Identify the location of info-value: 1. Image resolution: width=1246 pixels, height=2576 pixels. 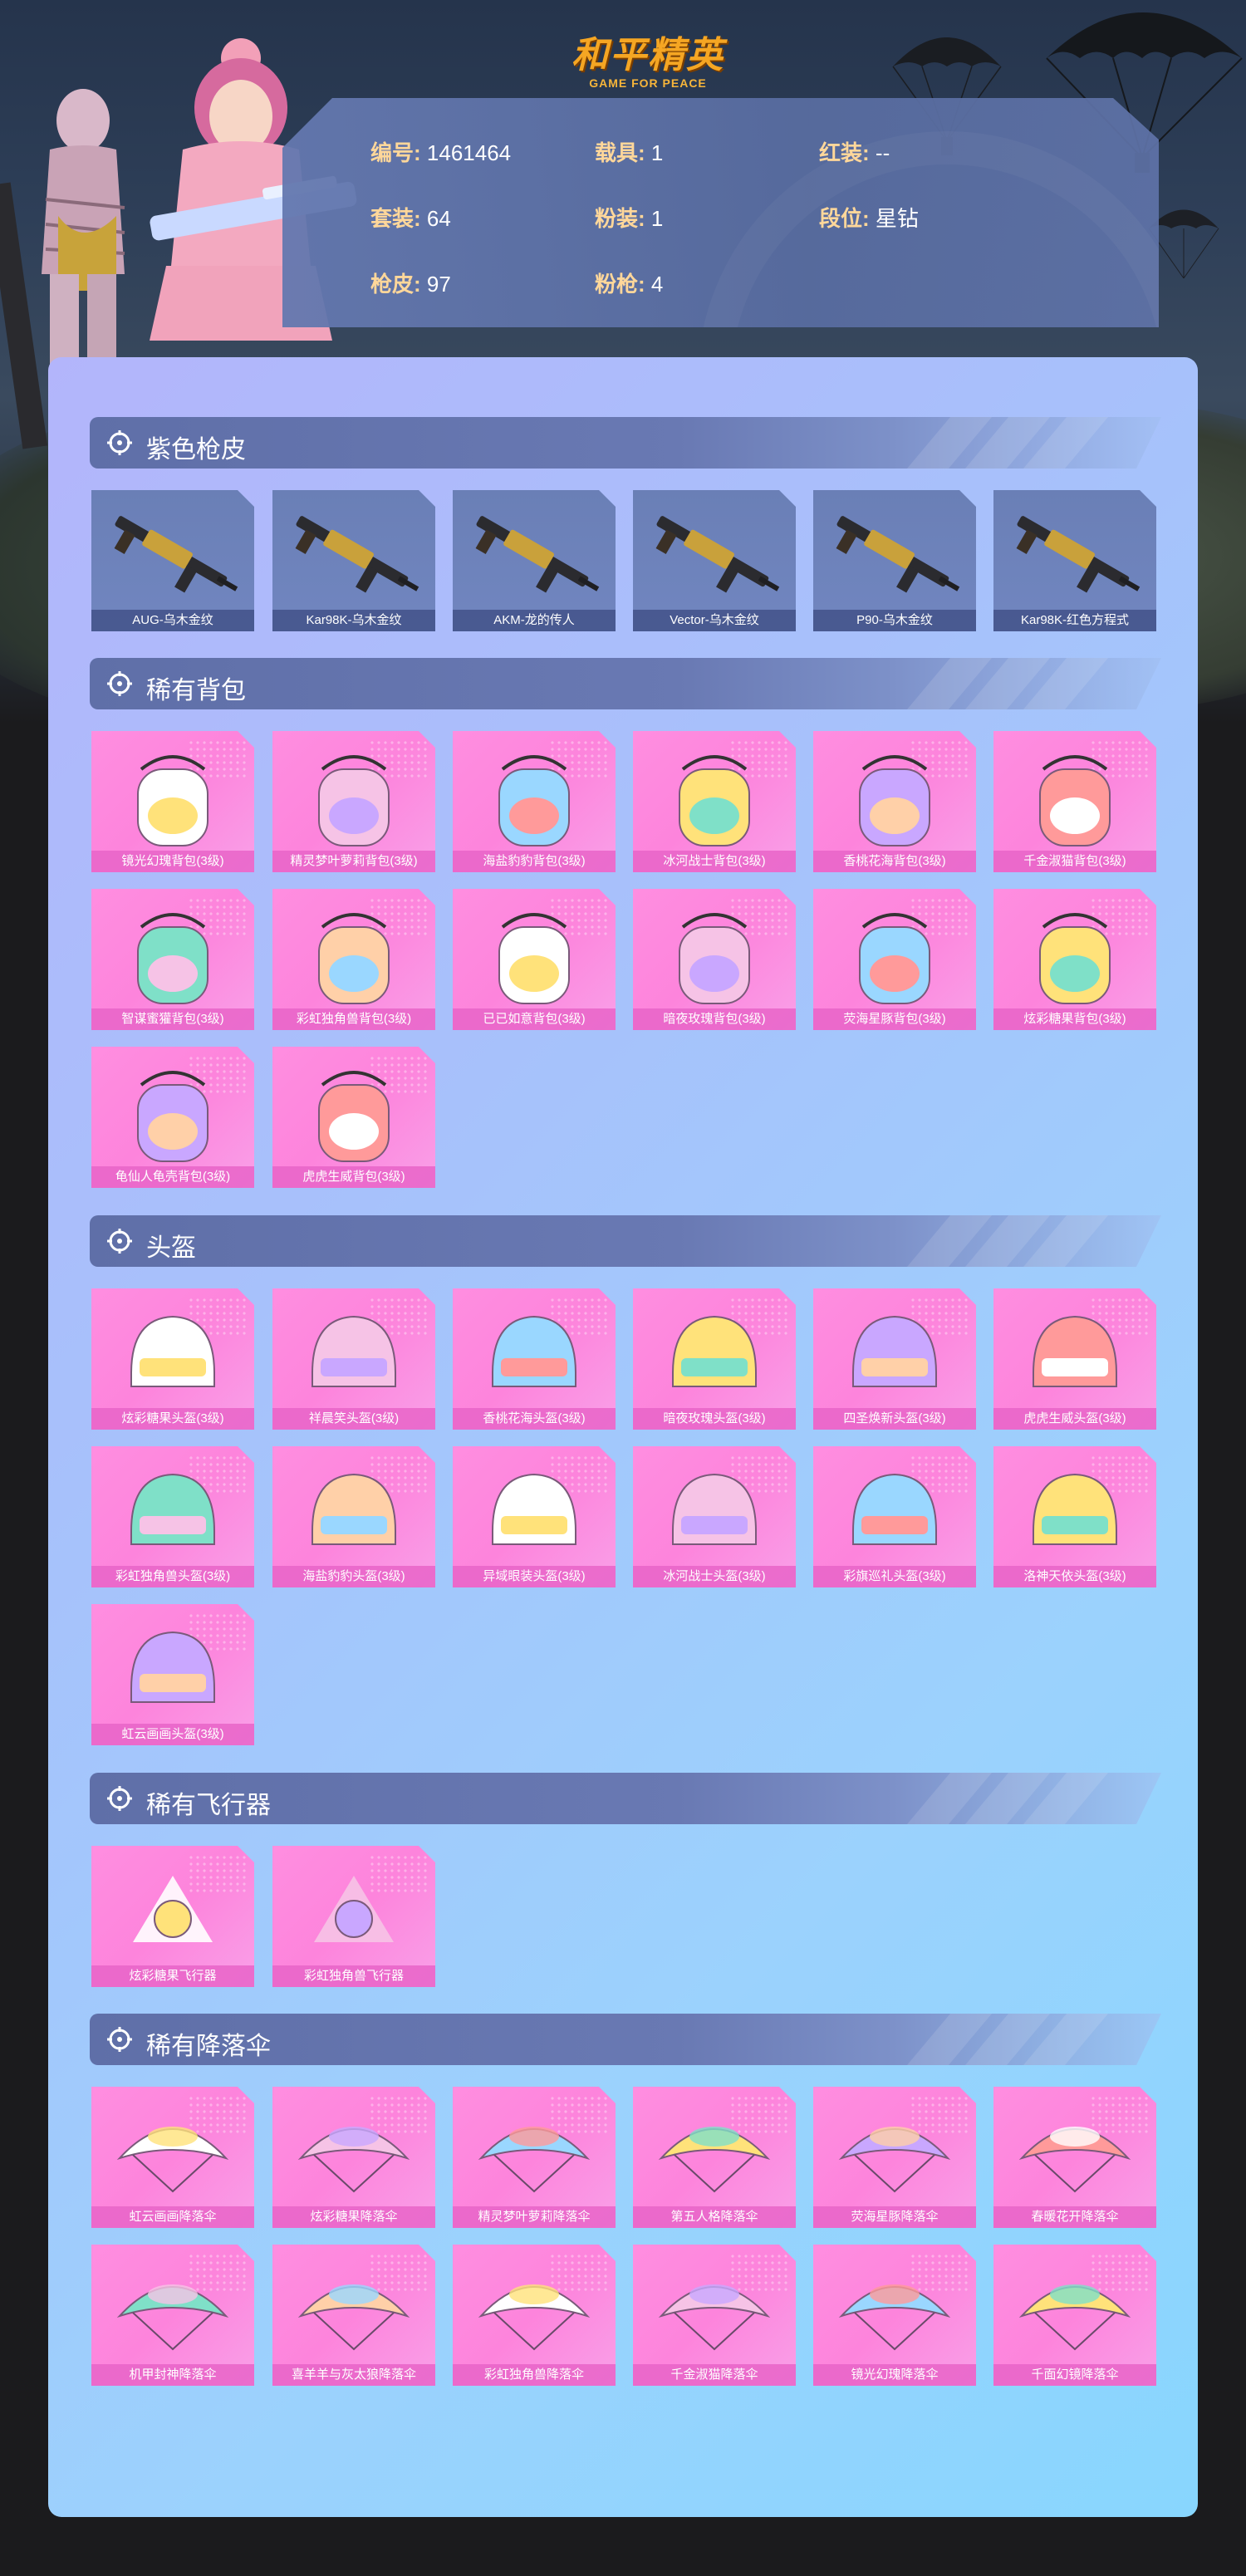
(657, 218).